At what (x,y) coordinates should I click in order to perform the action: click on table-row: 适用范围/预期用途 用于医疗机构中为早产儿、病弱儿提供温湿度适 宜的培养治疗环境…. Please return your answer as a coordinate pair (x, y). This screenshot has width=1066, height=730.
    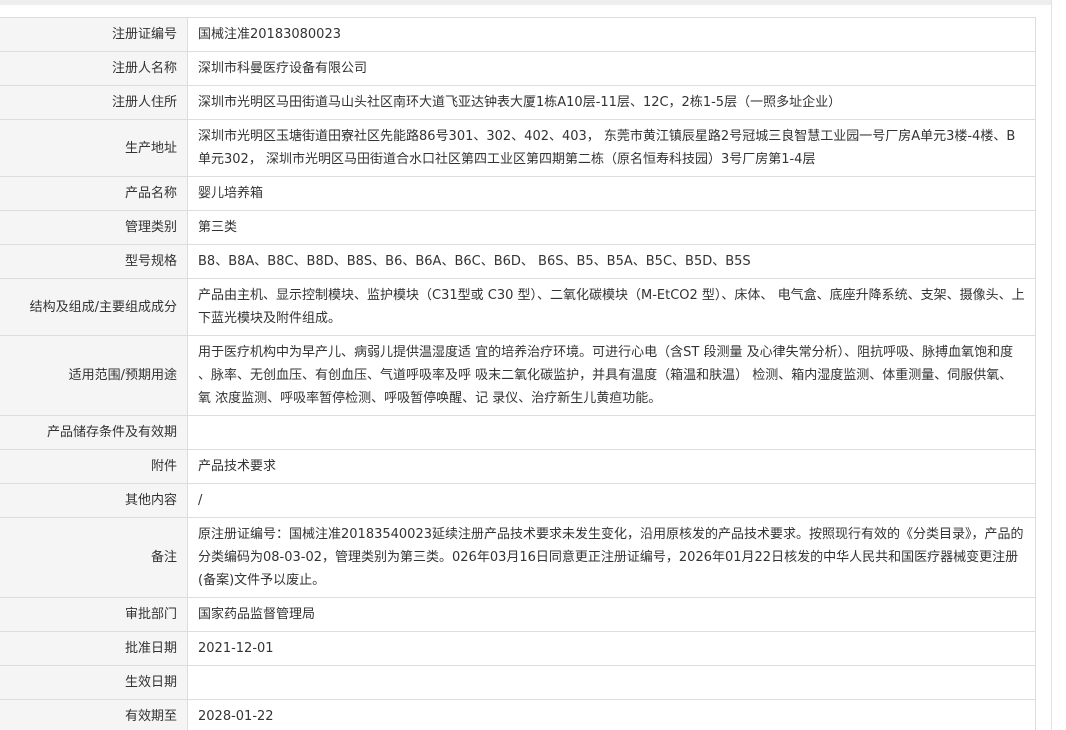
    Looking at the image, I should click on (518, 375).